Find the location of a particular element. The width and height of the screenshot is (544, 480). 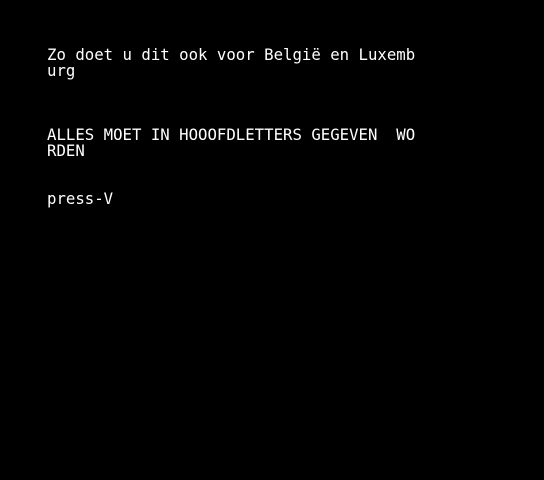

instruction-line-1: Zo doet u dit ook voor België en Luxemb is located at coordinates (231, 54).